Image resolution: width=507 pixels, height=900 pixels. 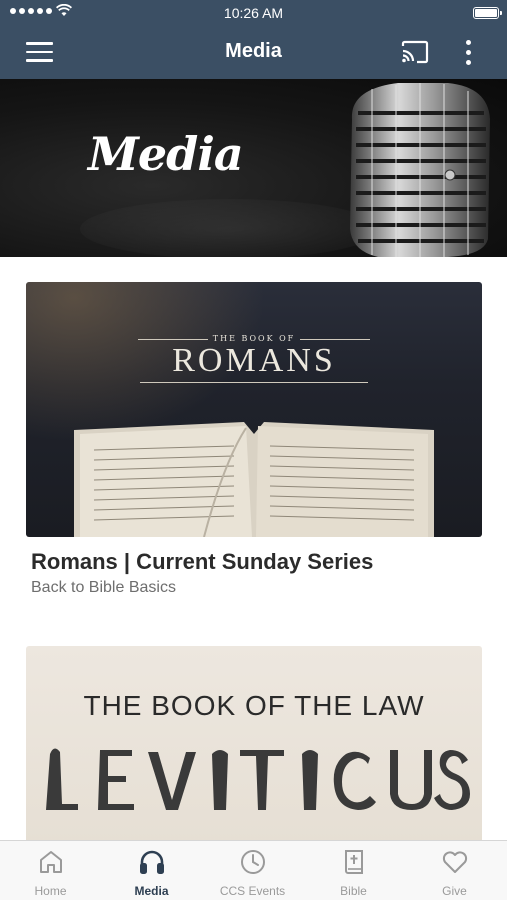 I want to click on series-title: Romans | Current Sunday Series, so click(x=254, y=562).